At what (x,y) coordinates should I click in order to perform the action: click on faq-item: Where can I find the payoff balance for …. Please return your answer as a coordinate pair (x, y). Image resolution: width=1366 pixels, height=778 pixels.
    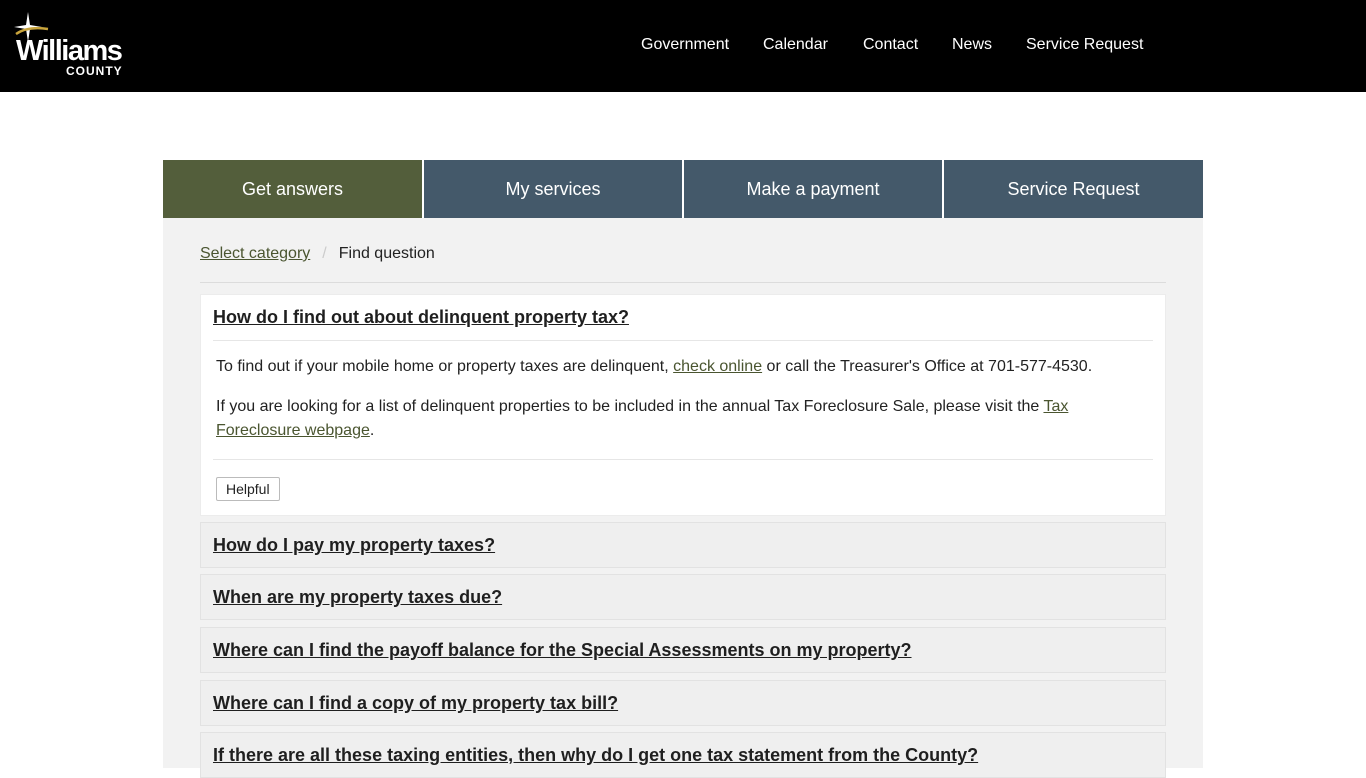
    Looking at the image, I should click on (683, 650).